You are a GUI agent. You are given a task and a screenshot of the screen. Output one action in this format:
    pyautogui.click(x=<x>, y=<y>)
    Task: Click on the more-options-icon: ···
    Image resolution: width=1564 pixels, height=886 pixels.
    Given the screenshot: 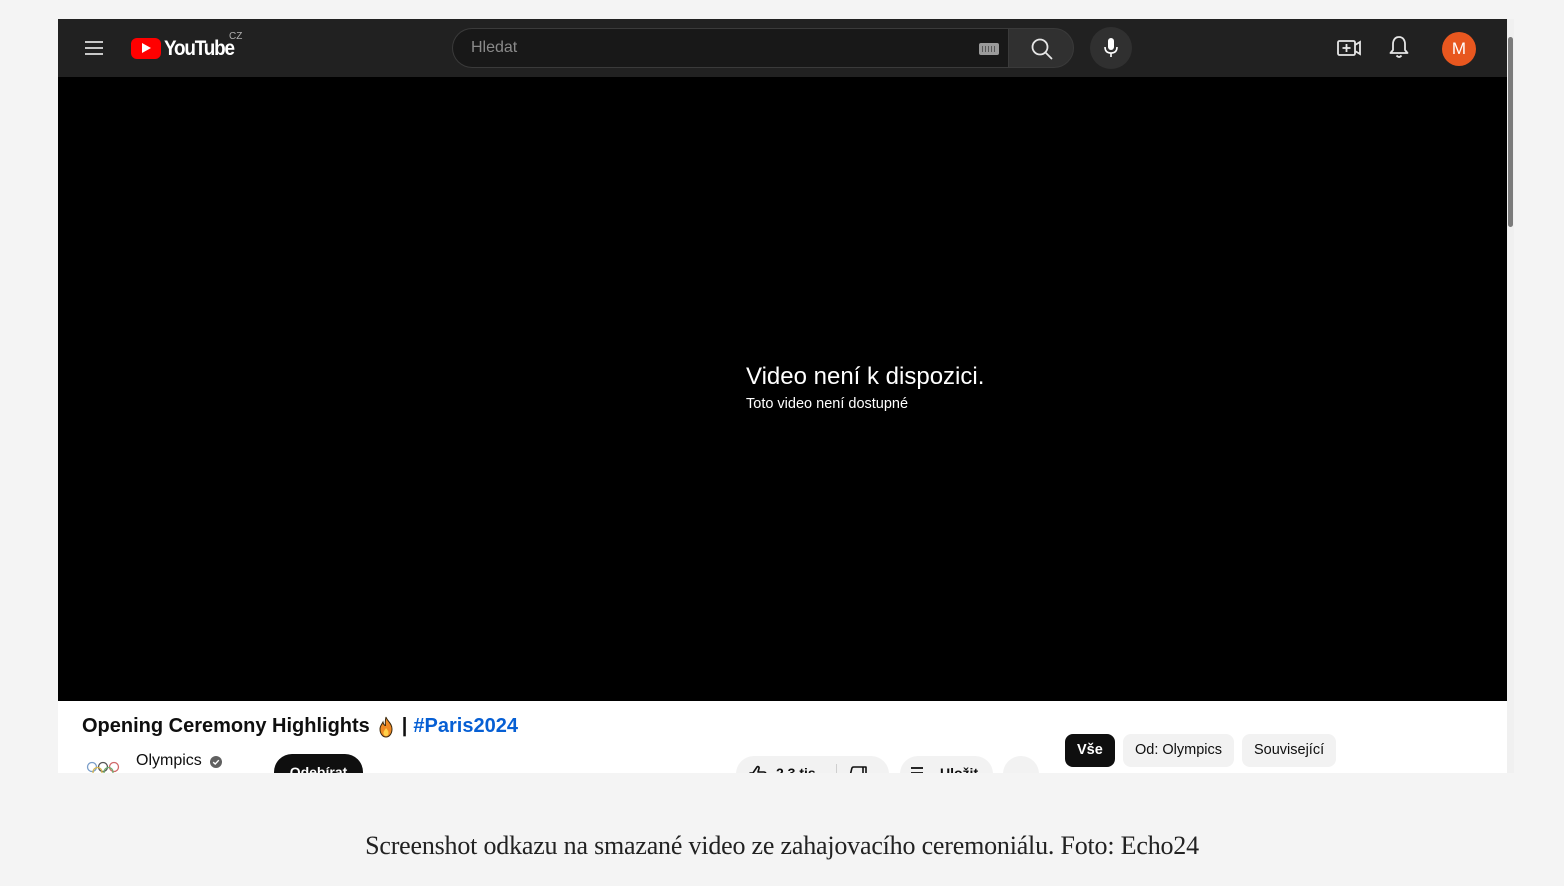 What is the action you would take?
    pyautogui.click(x=1022, y=772)
    